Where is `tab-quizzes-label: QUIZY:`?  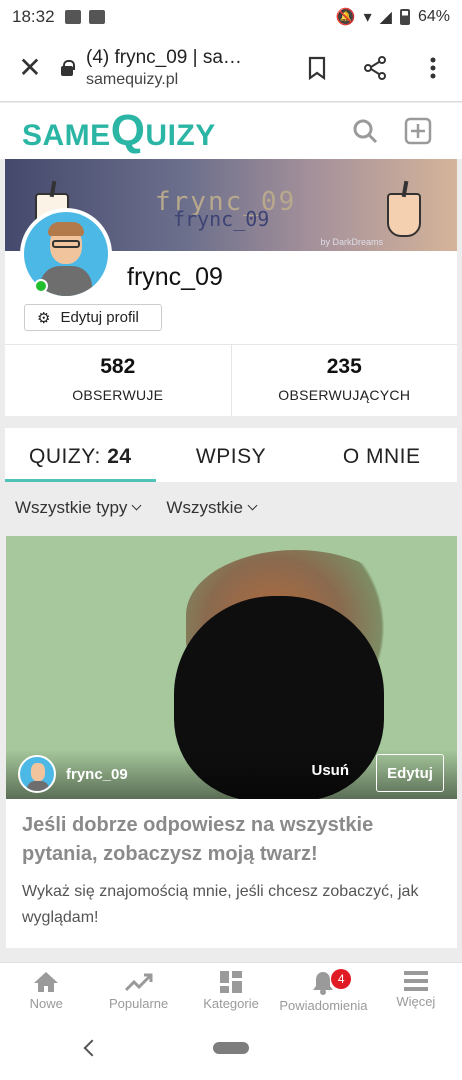
tab-quizzes-label: QUIZY: is located at coordinates (65, 456).